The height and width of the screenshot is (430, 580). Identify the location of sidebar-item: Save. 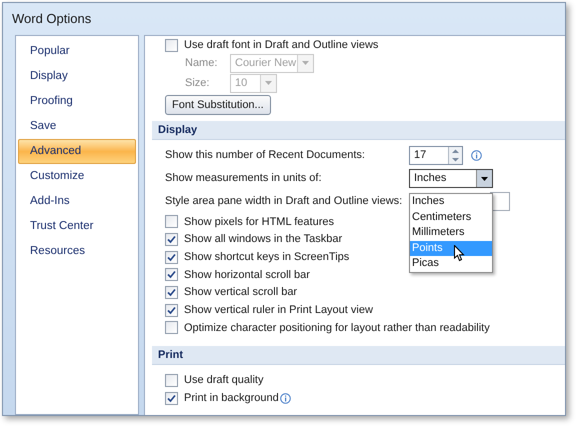
(77, 126).